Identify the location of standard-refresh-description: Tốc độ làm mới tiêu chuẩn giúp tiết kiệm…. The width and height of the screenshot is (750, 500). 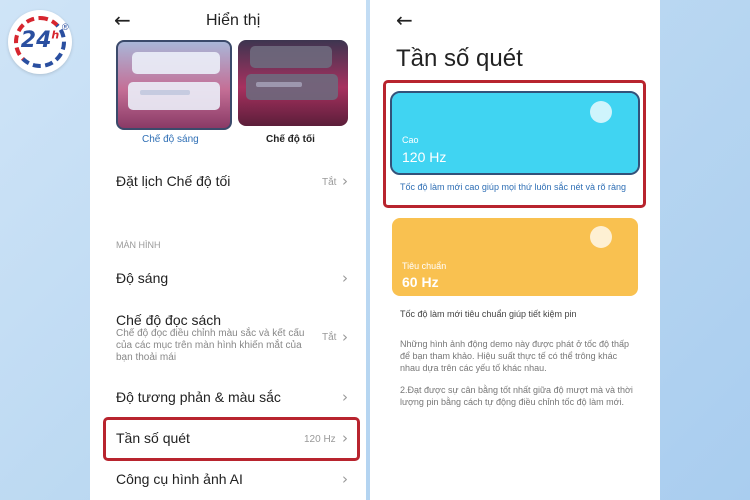
(488, 314).